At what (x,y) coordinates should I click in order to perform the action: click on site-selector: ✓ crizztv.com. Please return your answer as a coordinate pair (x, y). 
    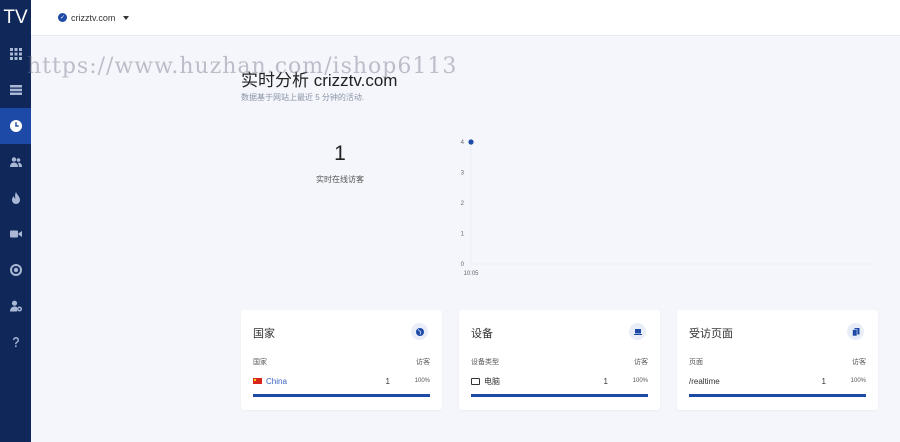
    Looking at the image, I should click on (94, 17).